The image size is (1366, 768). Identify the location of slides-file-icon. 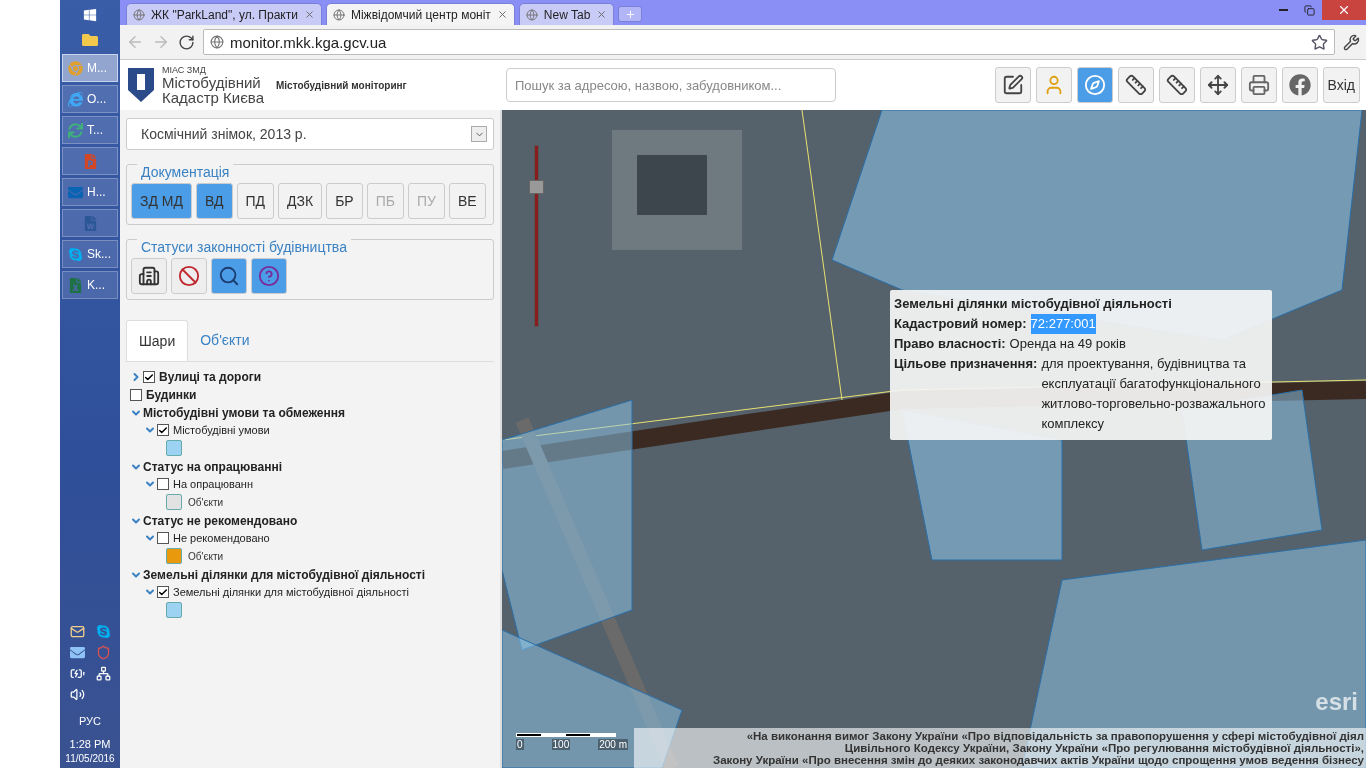
(90, 161).